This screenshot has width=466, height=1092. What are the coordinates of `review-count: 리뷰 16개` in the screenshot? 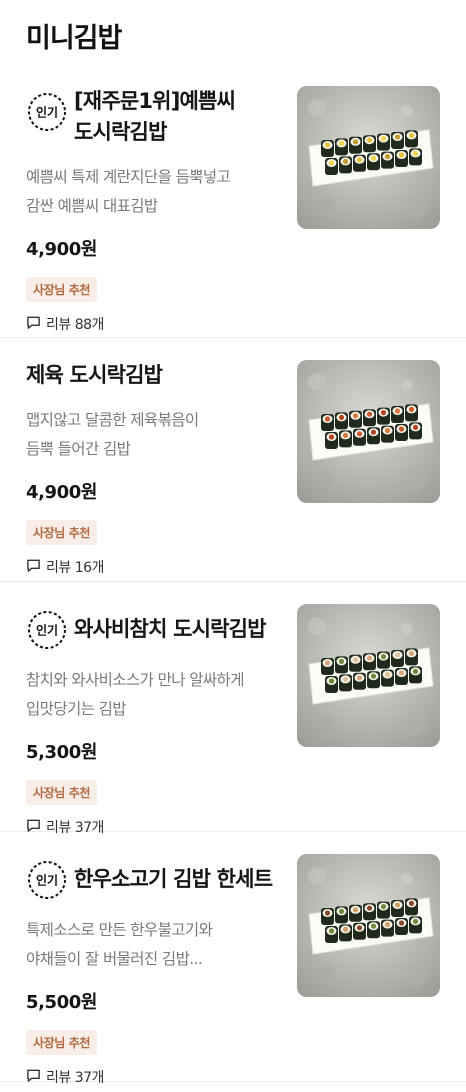 It's located at (157, 567).